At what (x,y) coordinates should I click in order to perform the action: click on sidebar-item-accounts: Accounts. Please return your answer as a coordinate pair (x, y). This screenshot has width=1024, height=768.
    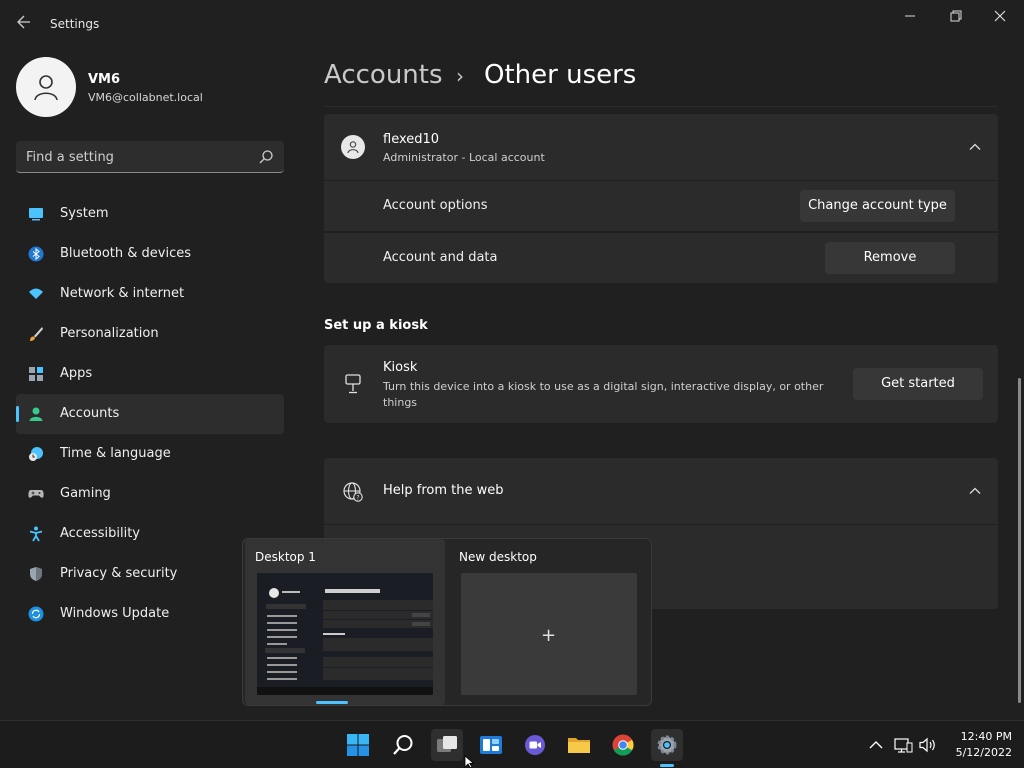
    Looking at the image, I should click on (150, 414).